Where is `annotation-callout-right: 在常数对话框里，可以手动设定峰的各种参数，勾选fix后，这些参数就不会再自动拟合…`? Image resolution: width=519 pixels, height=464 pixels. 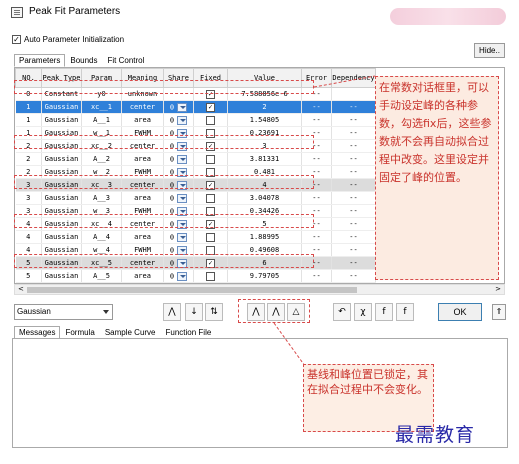 annotation-callout-right: 在常数对话框里，可以手动设定峰的各种参数，勾选fix后，这些参数就不会再自动拟合… is located at coordinates (437, 178).